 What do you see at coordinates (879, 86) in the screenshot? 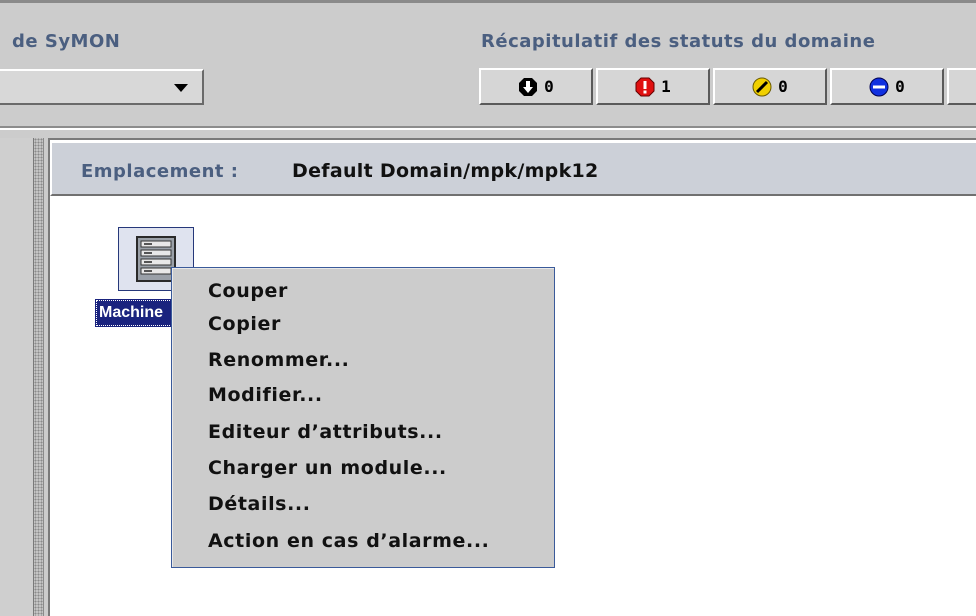
I see `info-alarm-icon` at bounding box center [879, 86].